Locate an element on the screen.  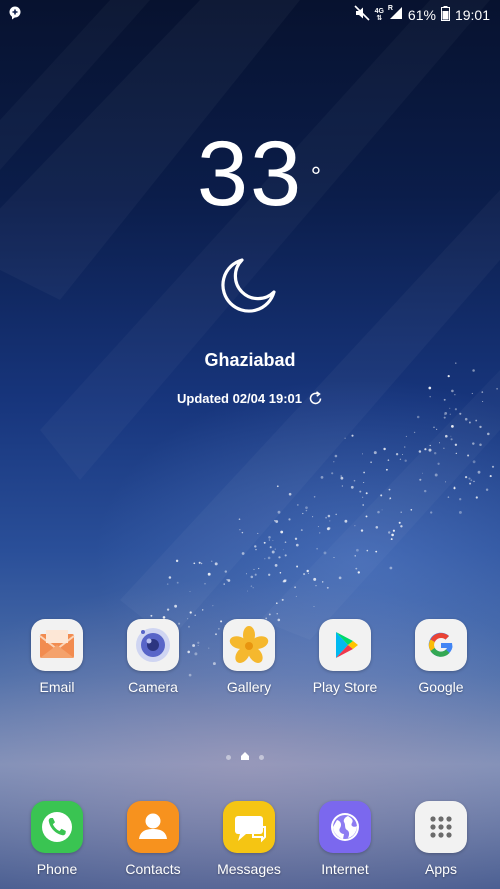
page-indicator is located at coordinates (245, 757).